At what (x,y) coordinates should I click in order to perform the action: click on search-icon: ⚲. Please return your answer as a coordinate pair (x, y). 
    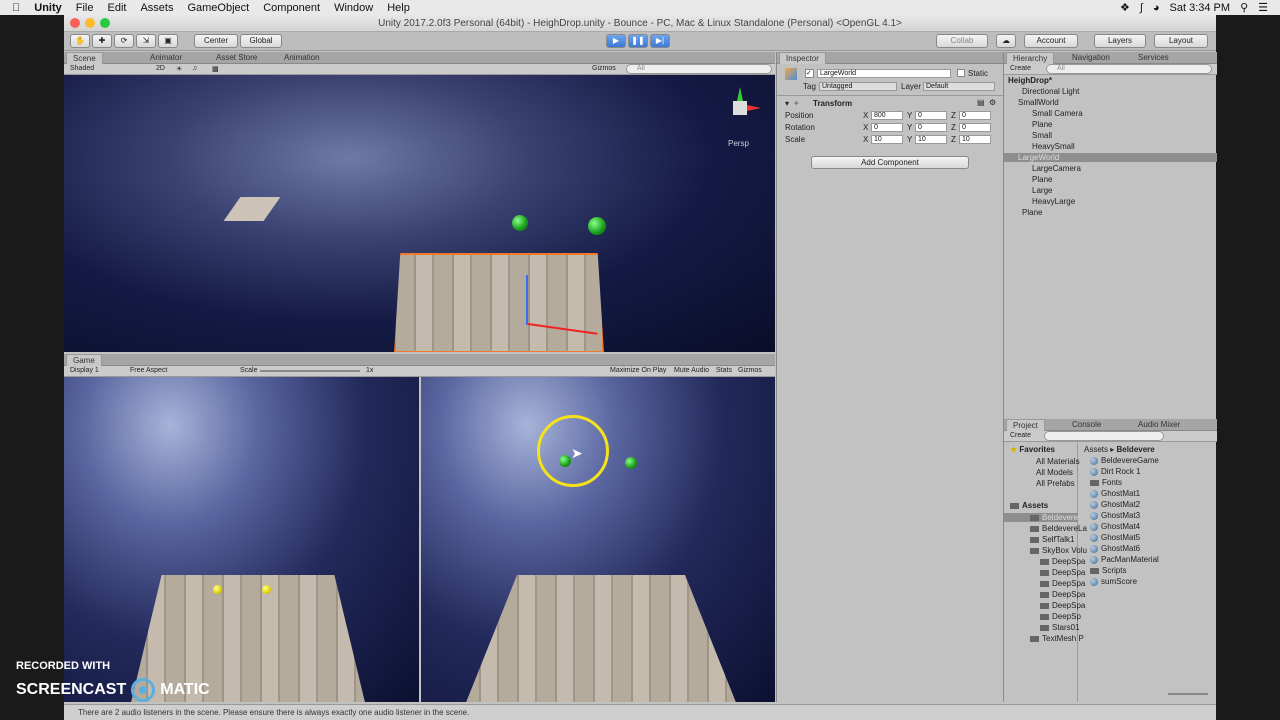
    Looking at the image, I should click on (1244, 7).